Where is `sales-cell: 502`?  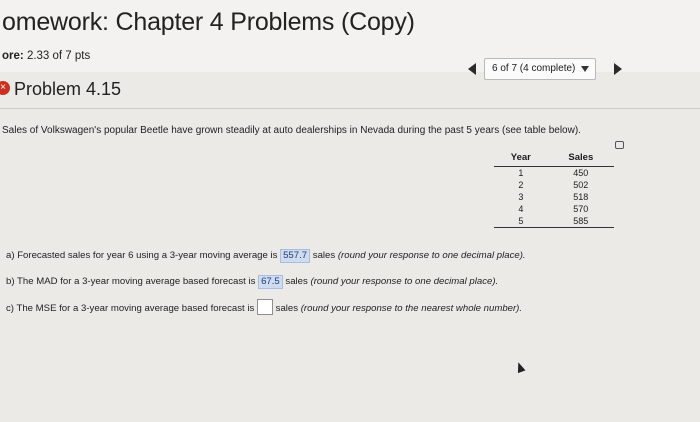
sales-cell: 502 is located at coordinates (581, 185).